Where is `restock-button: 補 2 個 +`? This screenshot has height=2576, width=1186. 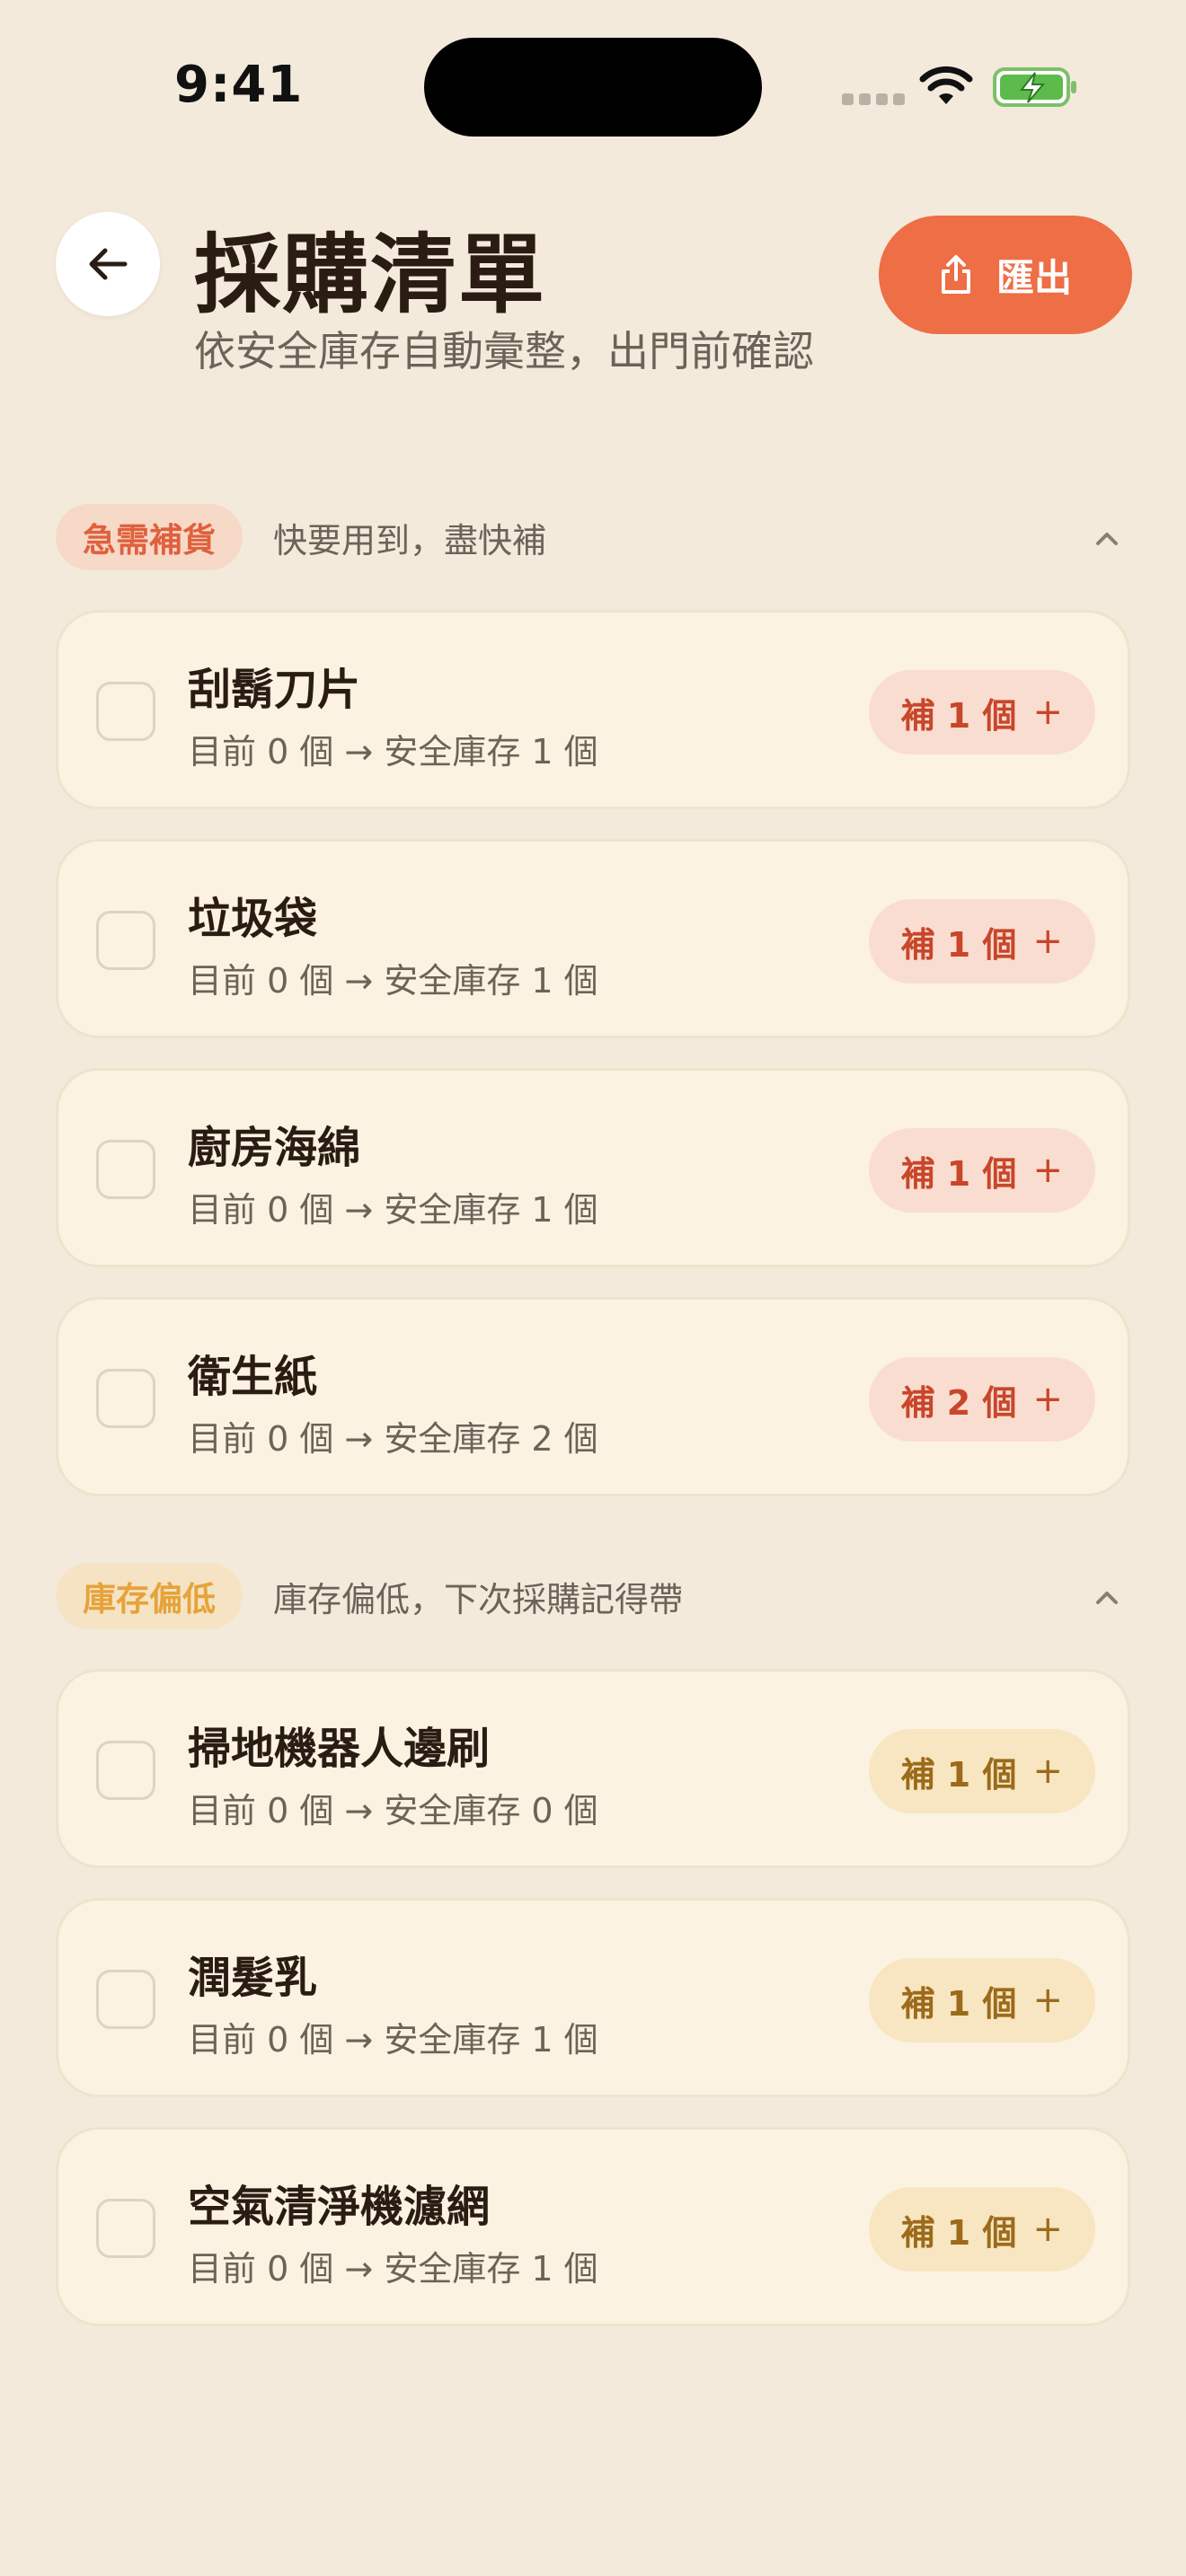 restock-button: 補 2 個 + is located at coordinates (981, 1399).